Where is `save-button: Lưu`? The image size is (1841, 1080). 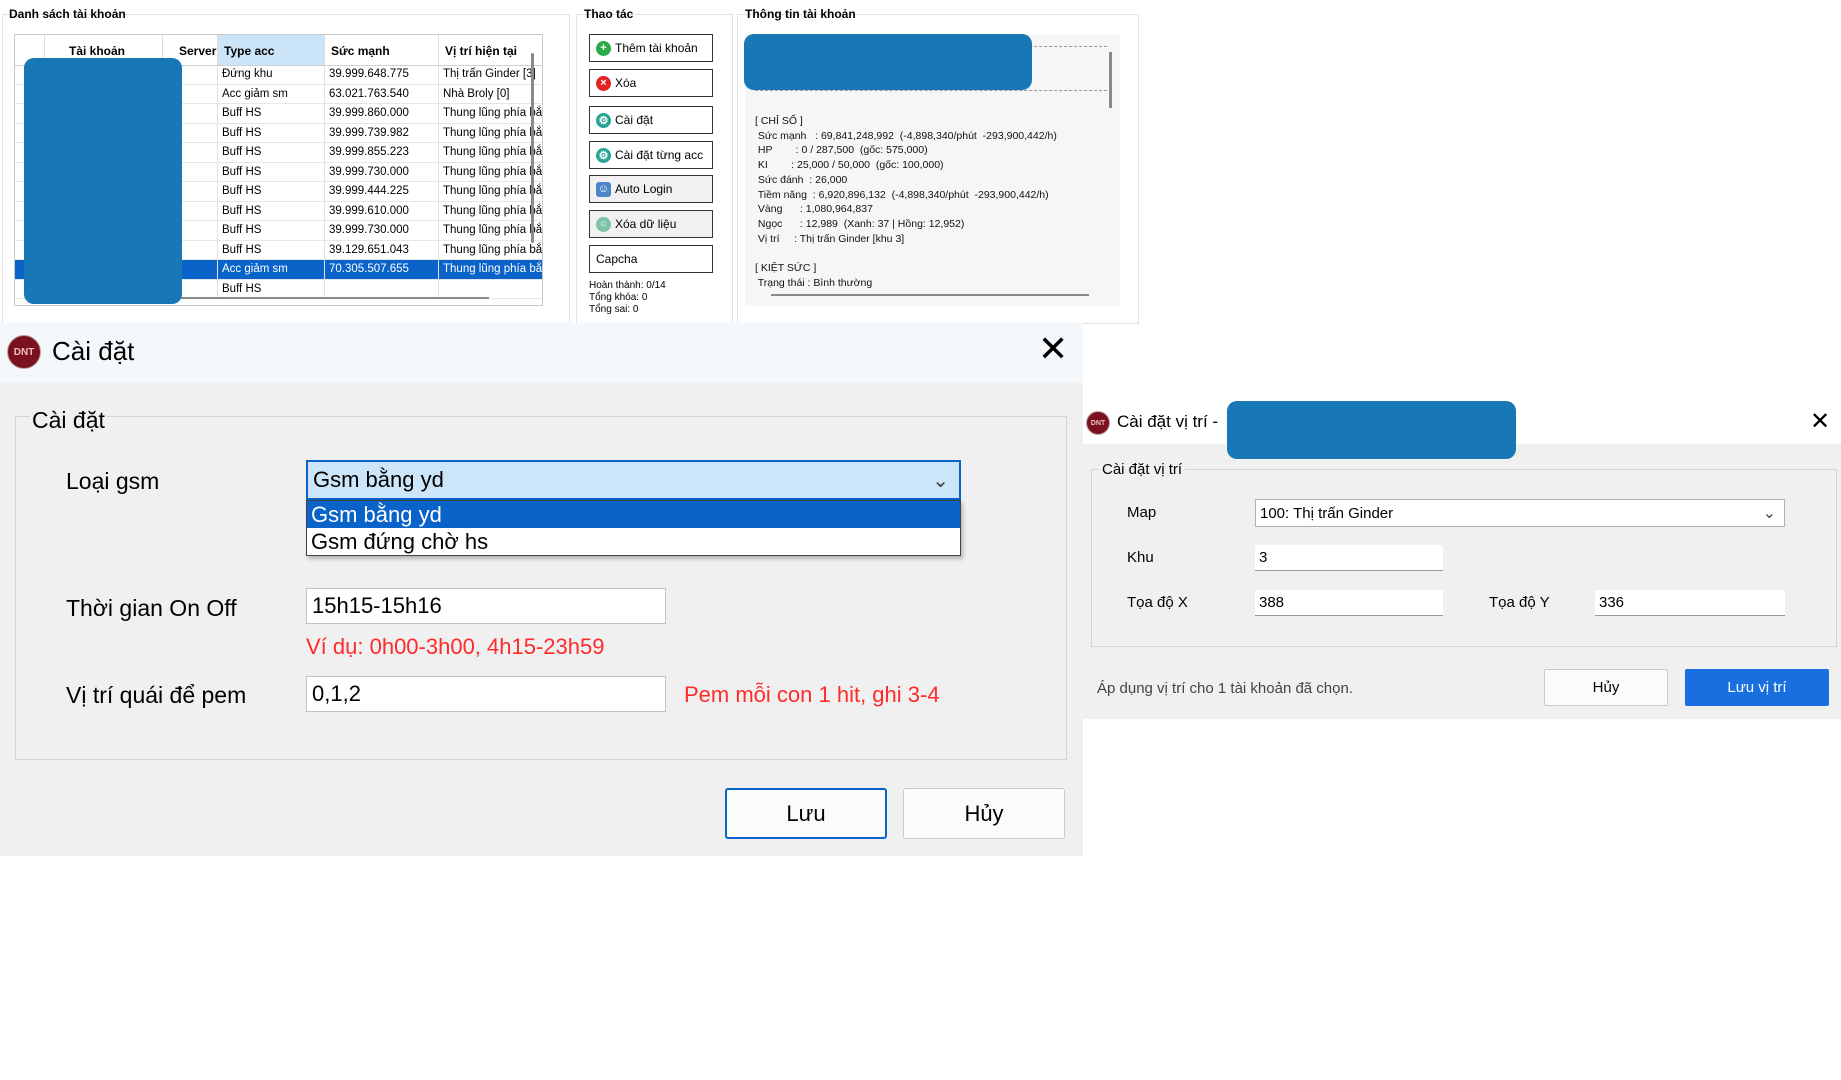
save-button: Lưu is located at coordinates (806, 813).